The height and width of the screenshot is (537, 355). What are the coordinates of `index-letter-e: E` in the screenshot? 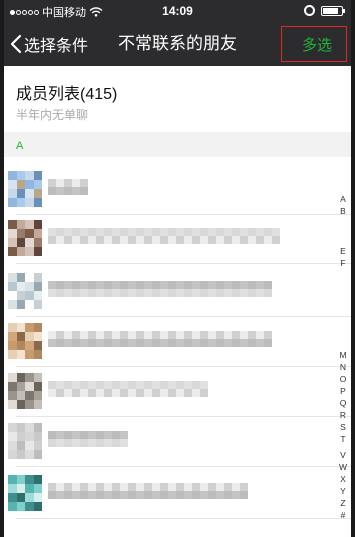 It's located at (343, 251).